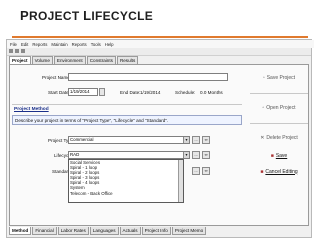  I want to click on menu-help: Help, so click(109, 44).